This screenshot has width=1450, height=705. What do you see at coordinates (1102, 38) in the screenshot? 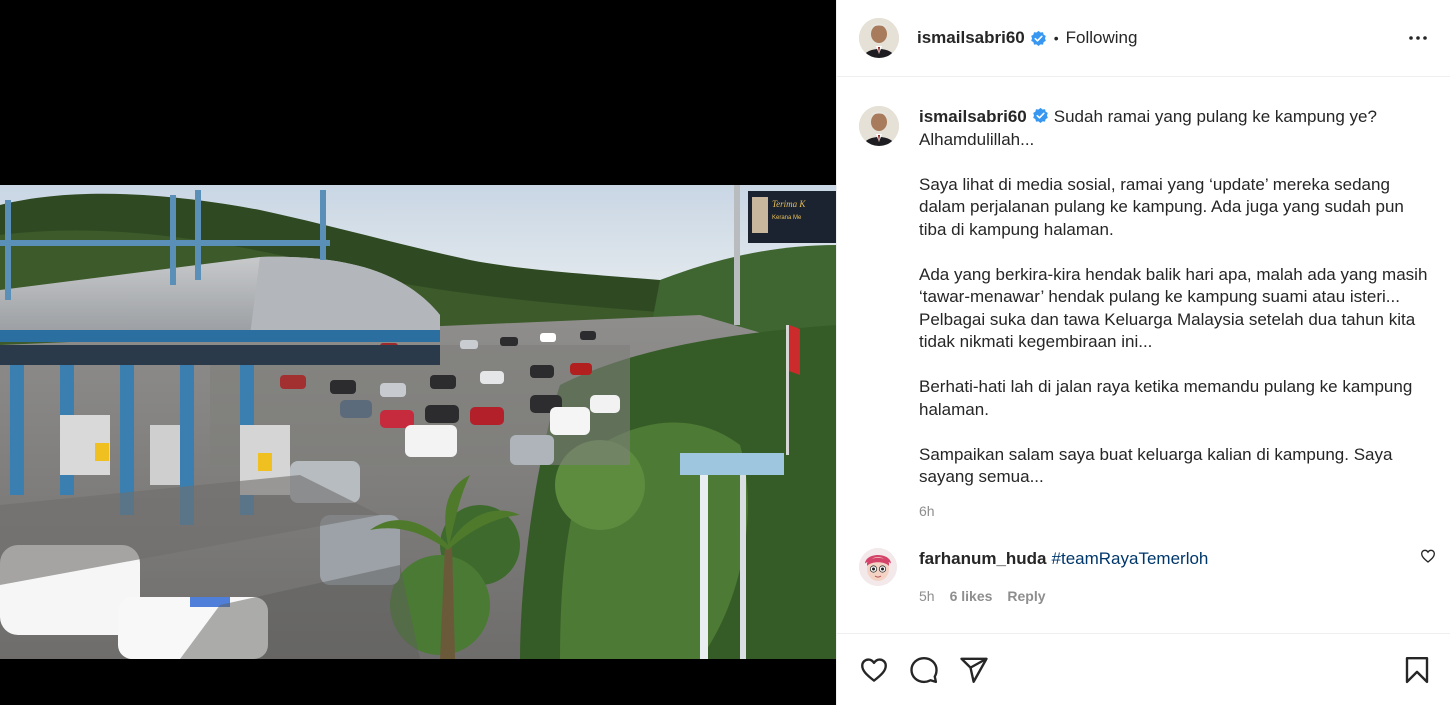
I see `following-button: Following` at bounding box center [1102, 38].